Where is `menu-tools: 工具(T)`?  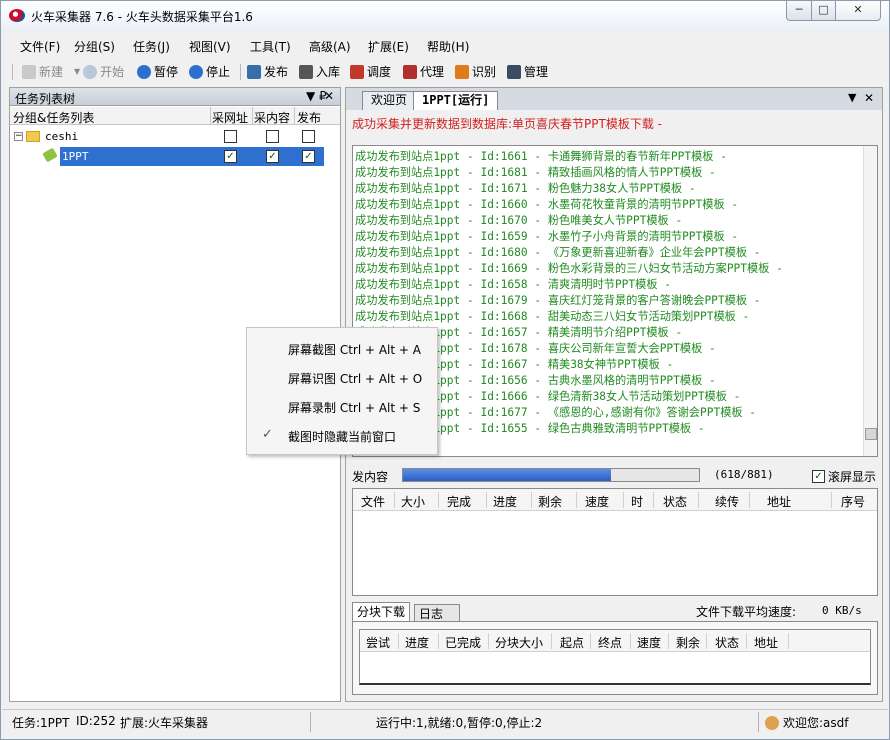
menu-tools: 工具(T) is located at coordinates (270, 46).